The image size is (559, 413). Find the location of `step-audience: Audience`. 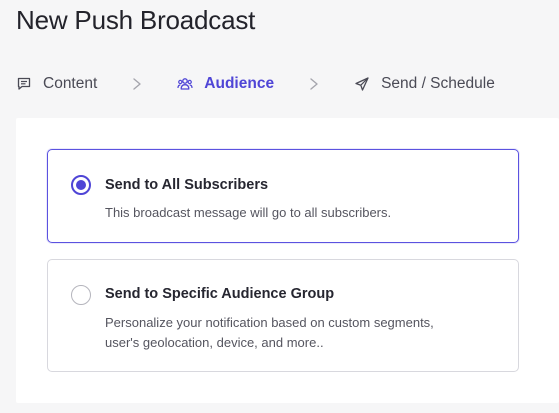

step-audience: Audience is located at coordinates (225, 84).